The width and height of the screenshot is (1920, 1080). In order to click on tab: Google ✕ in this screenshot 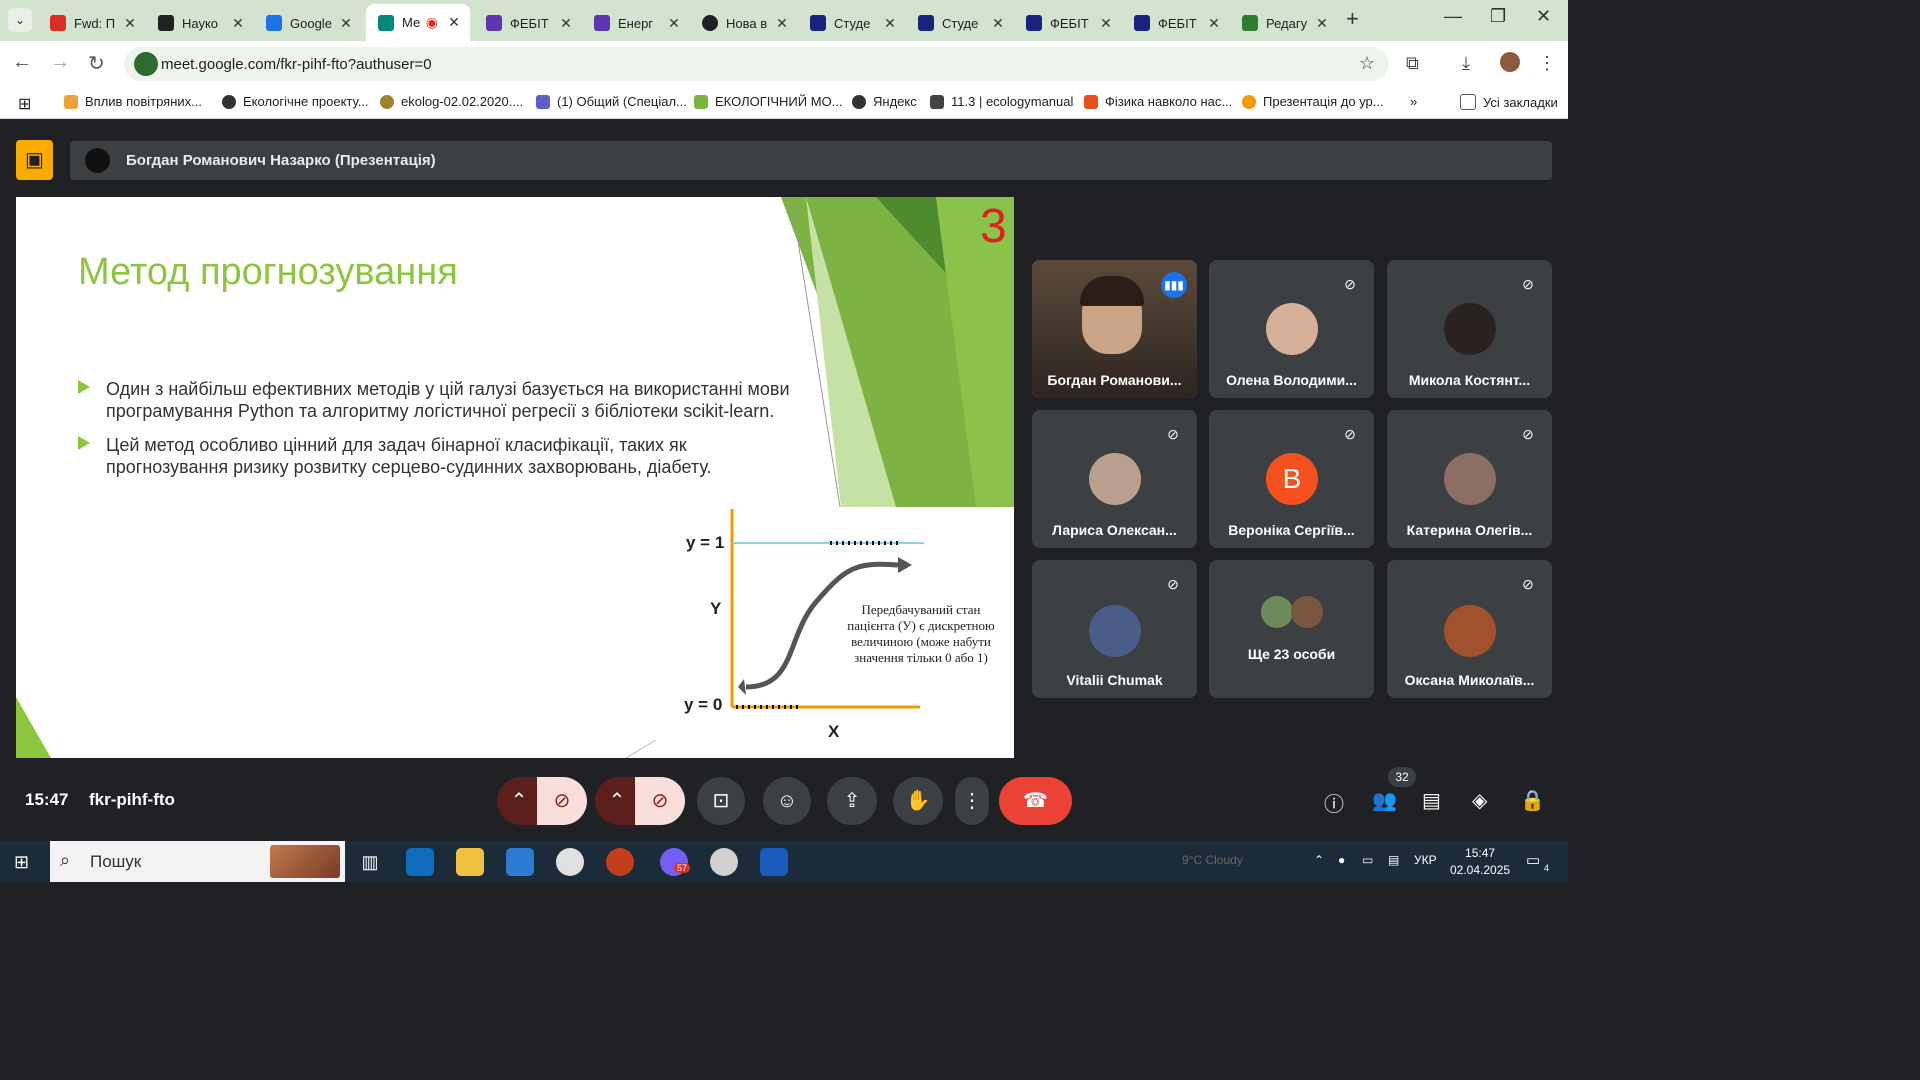, I will do `click(308, 23)`.